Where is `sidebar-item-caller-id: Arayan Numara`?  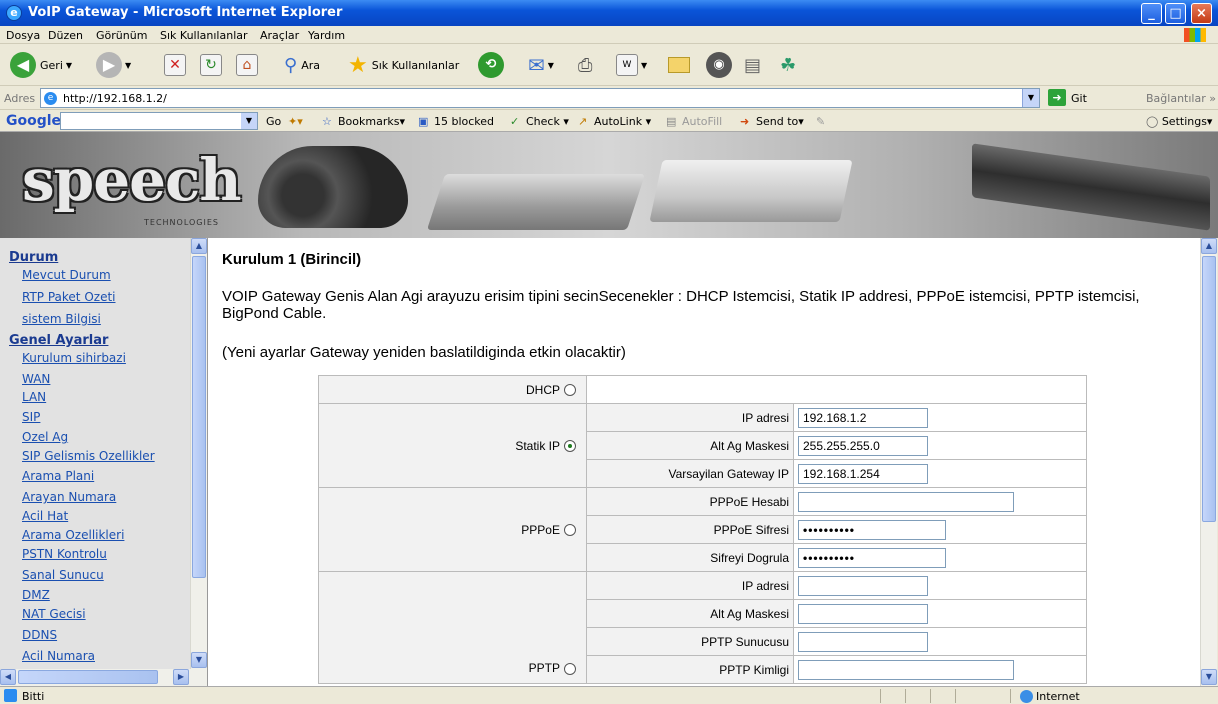
sidebar-item-caller-id: Arayan Numara is located at coordinates (69, 497).